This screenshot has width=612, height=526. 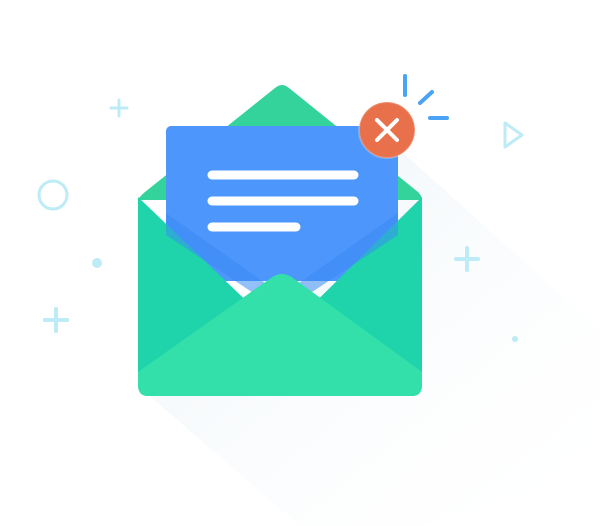 What do you see at coordinates (513, 135) in the screenshot?
I see `play-icon` at bounding box center [513, 135].